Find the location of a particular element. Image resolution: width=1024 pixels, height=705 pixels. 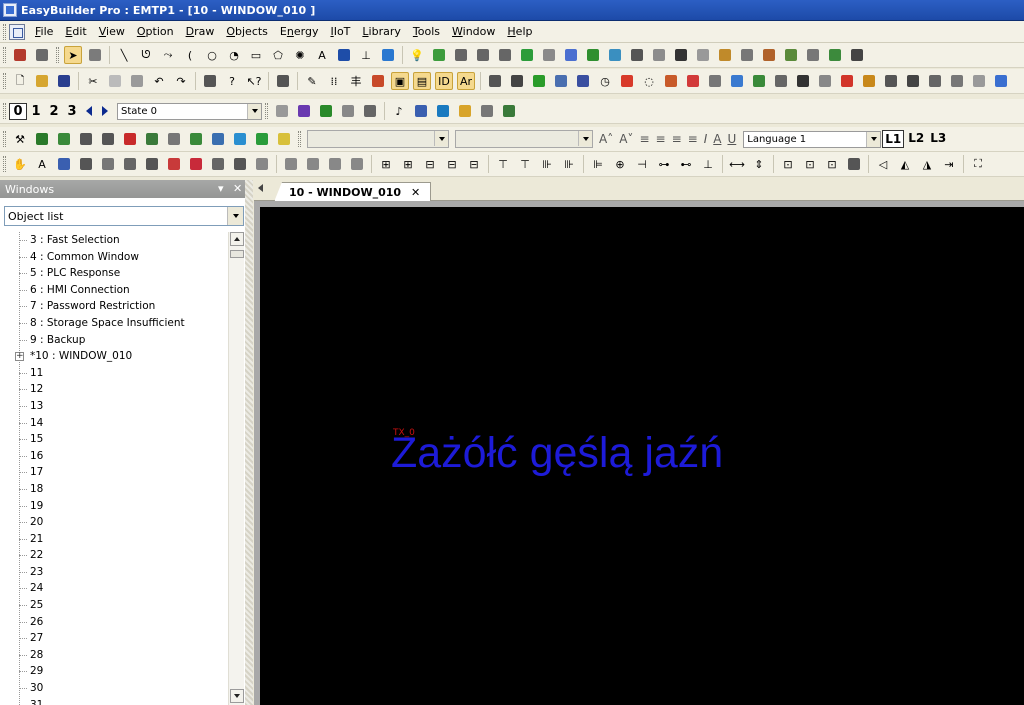

expand-icon: + is located at coordinates (19, 357).